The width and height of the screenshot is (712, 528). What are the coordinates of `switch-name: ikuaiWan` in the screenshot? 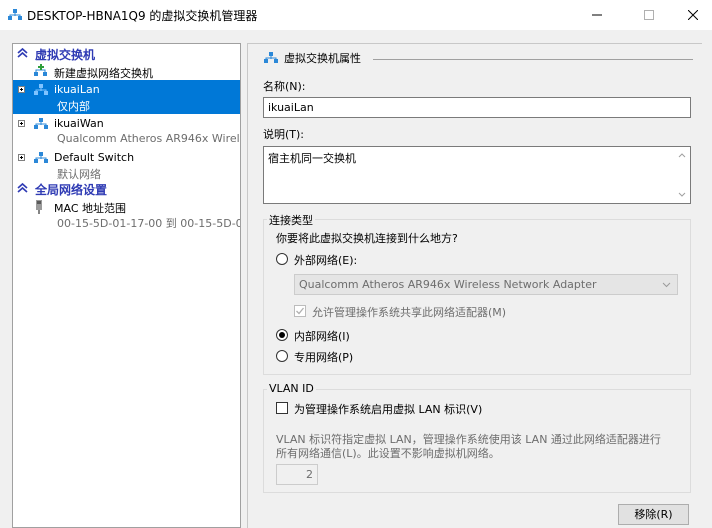 It's located at (79, 123).